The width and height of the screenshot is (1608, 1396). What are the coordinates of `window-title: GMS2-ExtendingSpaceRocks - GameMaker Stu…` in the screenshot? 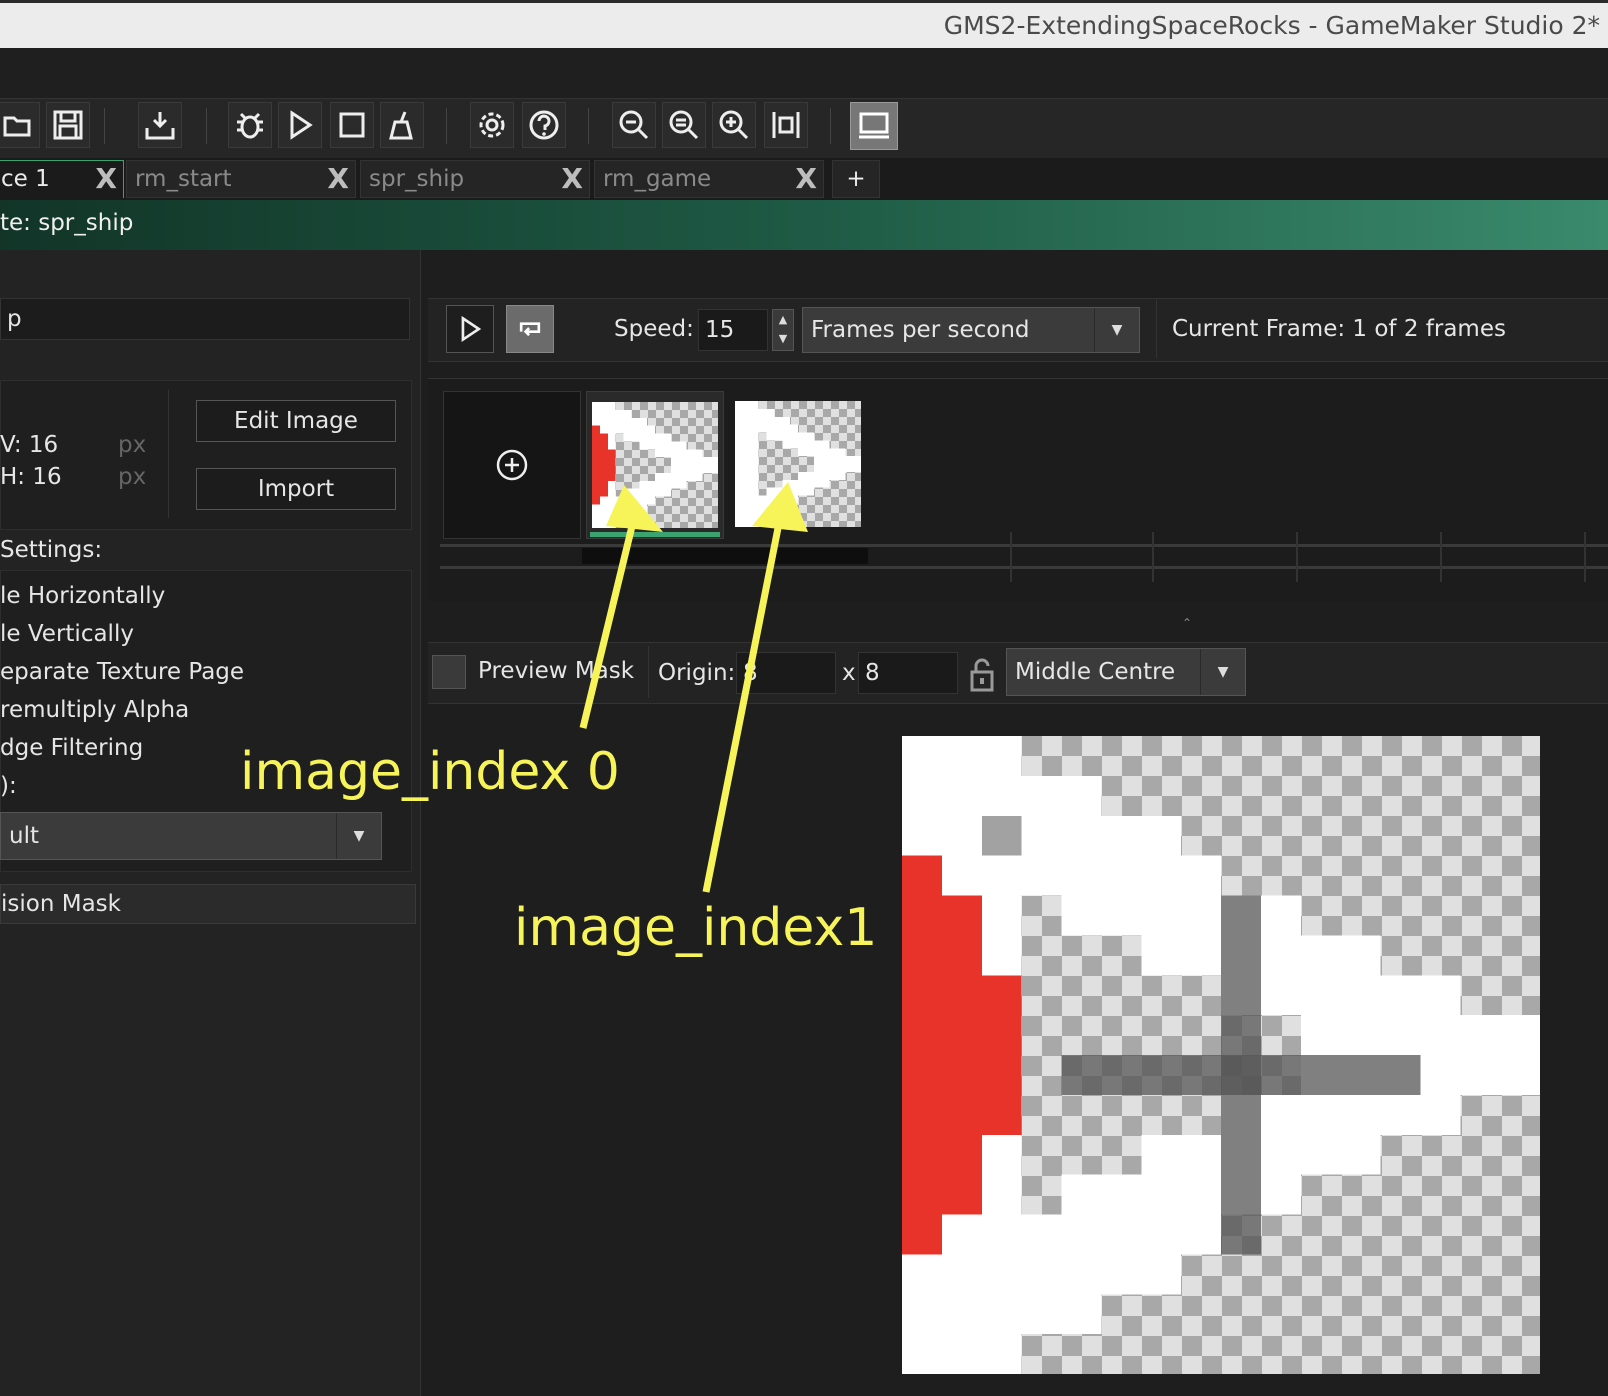 It's located at (1271, 25).